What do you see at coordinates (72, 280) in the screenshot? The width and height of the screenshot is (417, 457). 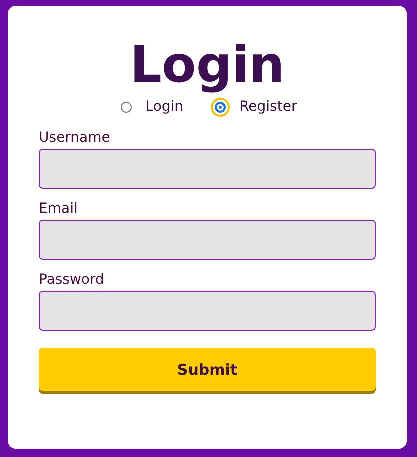 I see `field-label: Password` at bounding box center [72, 280].